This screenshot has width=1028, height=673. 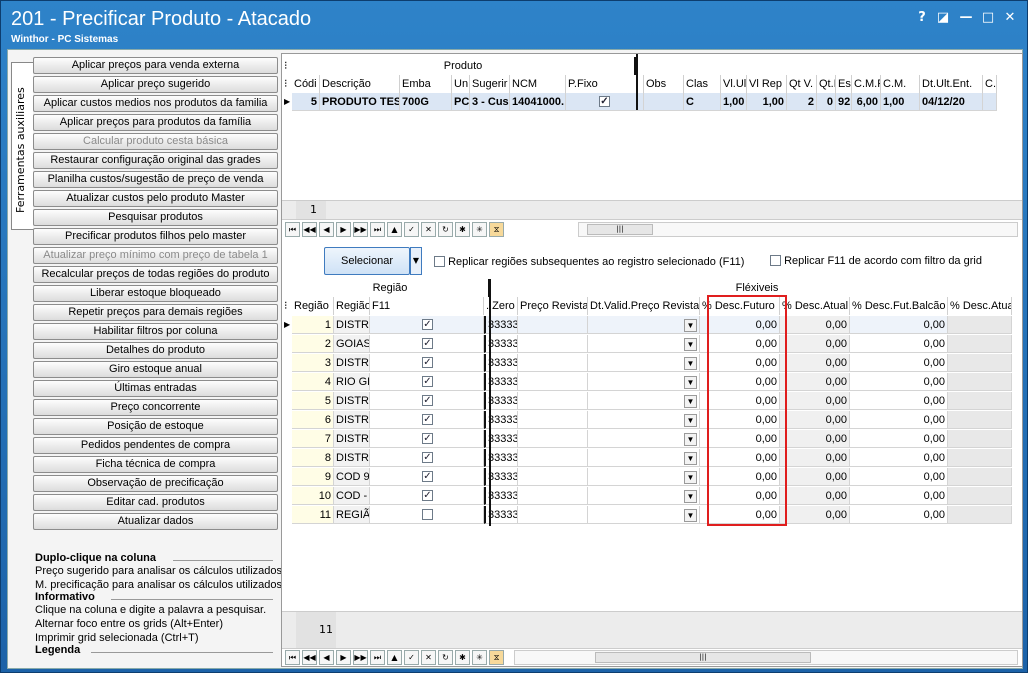 I want to click on post-nav-icon: ✓, so click(x=411, y=229).